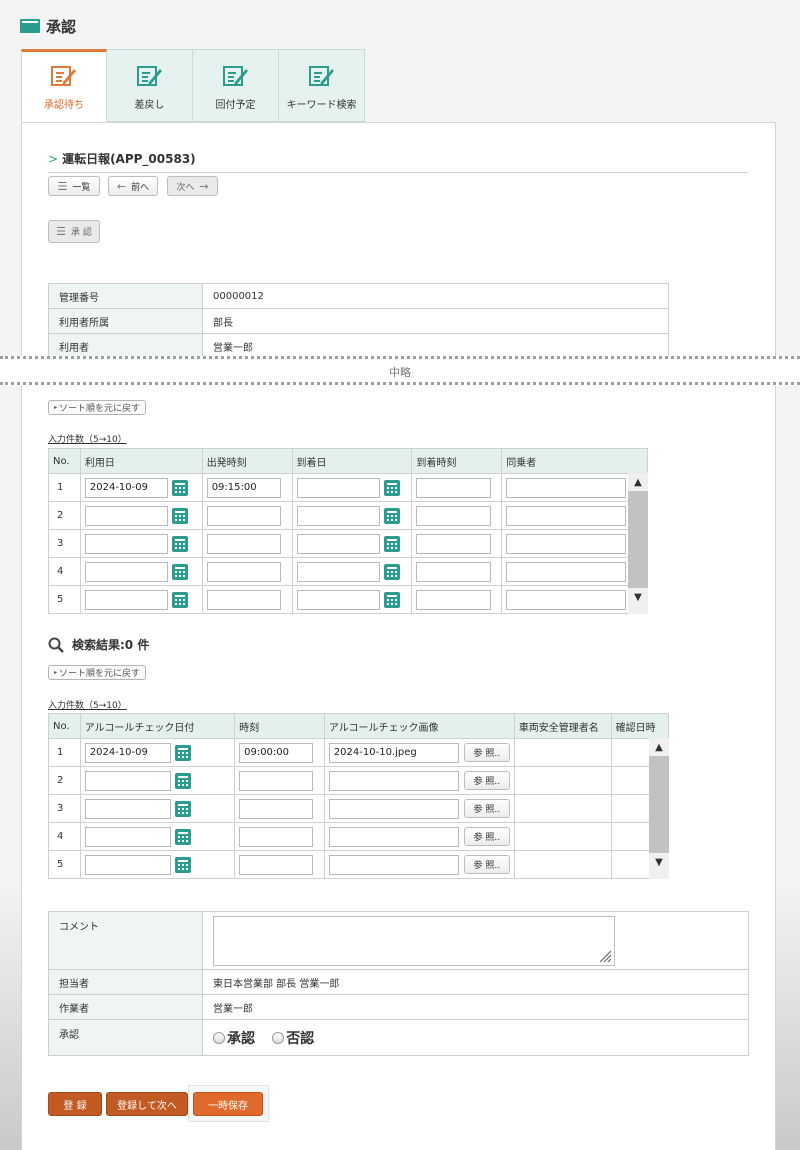 The image size is (800, 1150). I want to click on form-row-owner: 担当者 東日本営業部 部長 営業一郎, so click(398, 982).